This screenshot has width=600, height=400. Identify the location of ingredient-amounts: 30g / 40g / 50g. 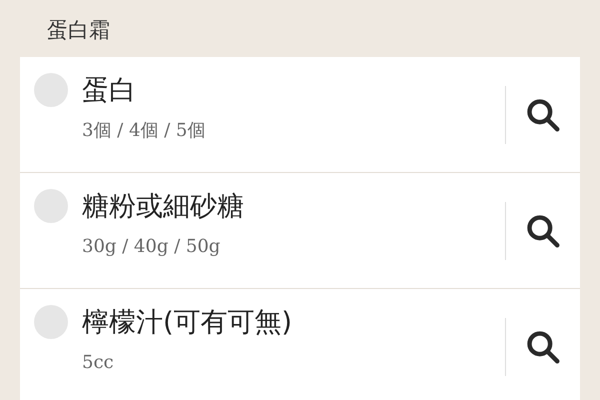
(152, 247).